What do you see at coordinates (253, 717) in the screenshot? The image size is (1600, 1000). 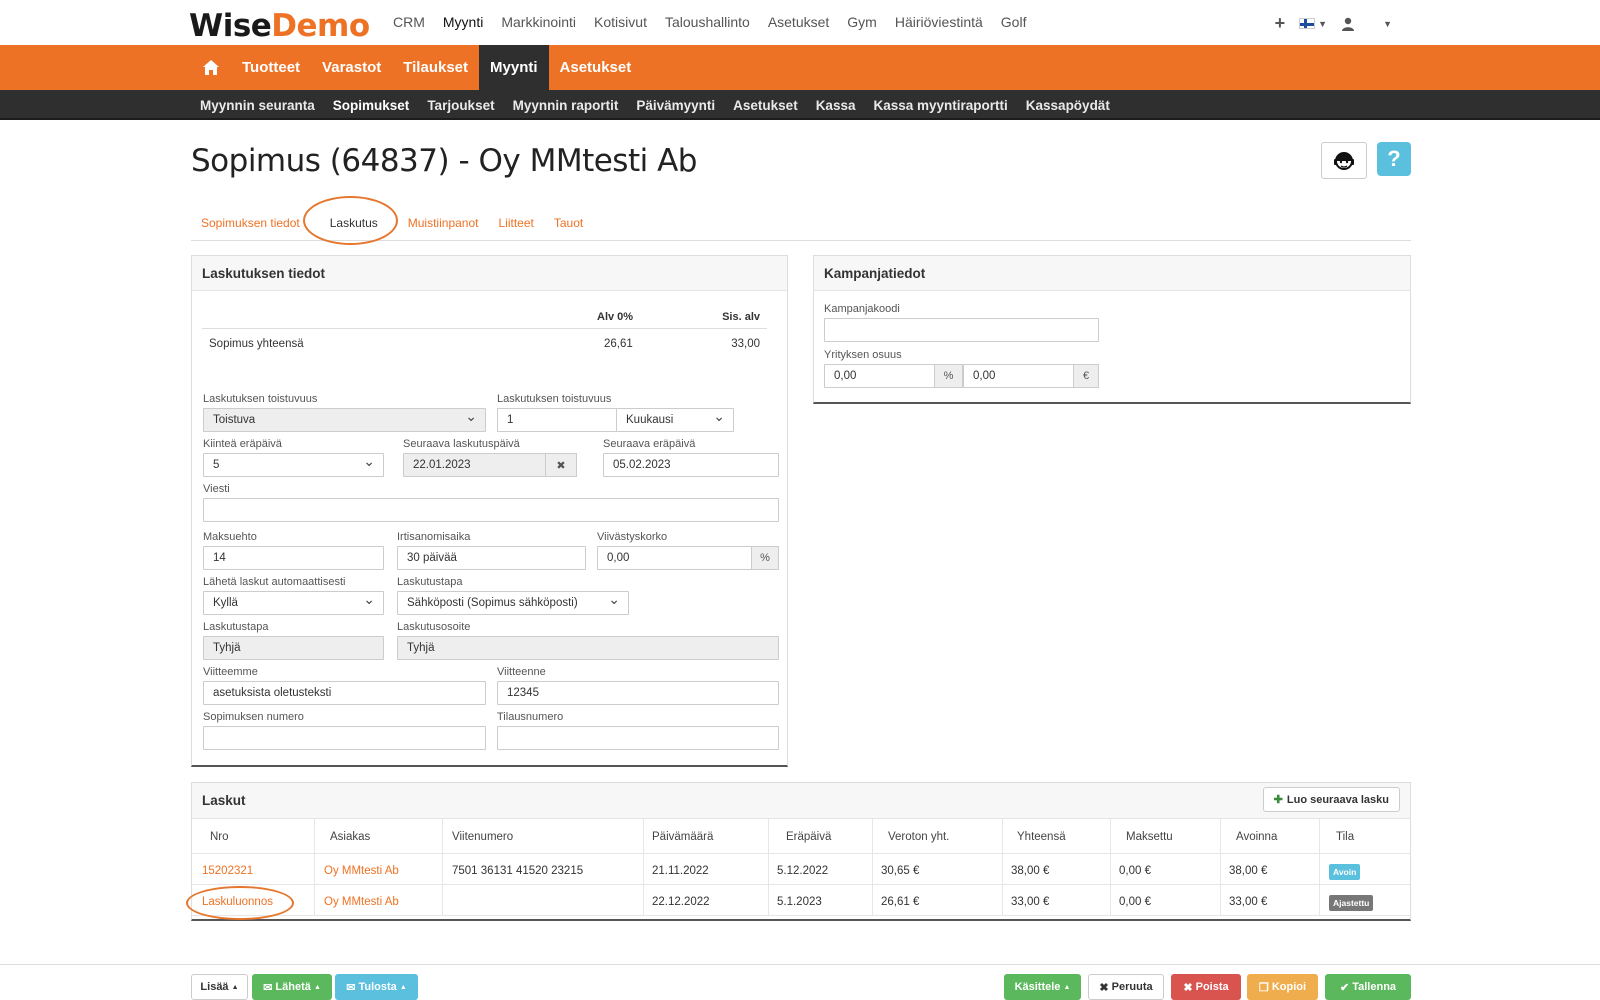 I see `contract-no-label: Sopimuksen numero` at bounding box center [253, 717].